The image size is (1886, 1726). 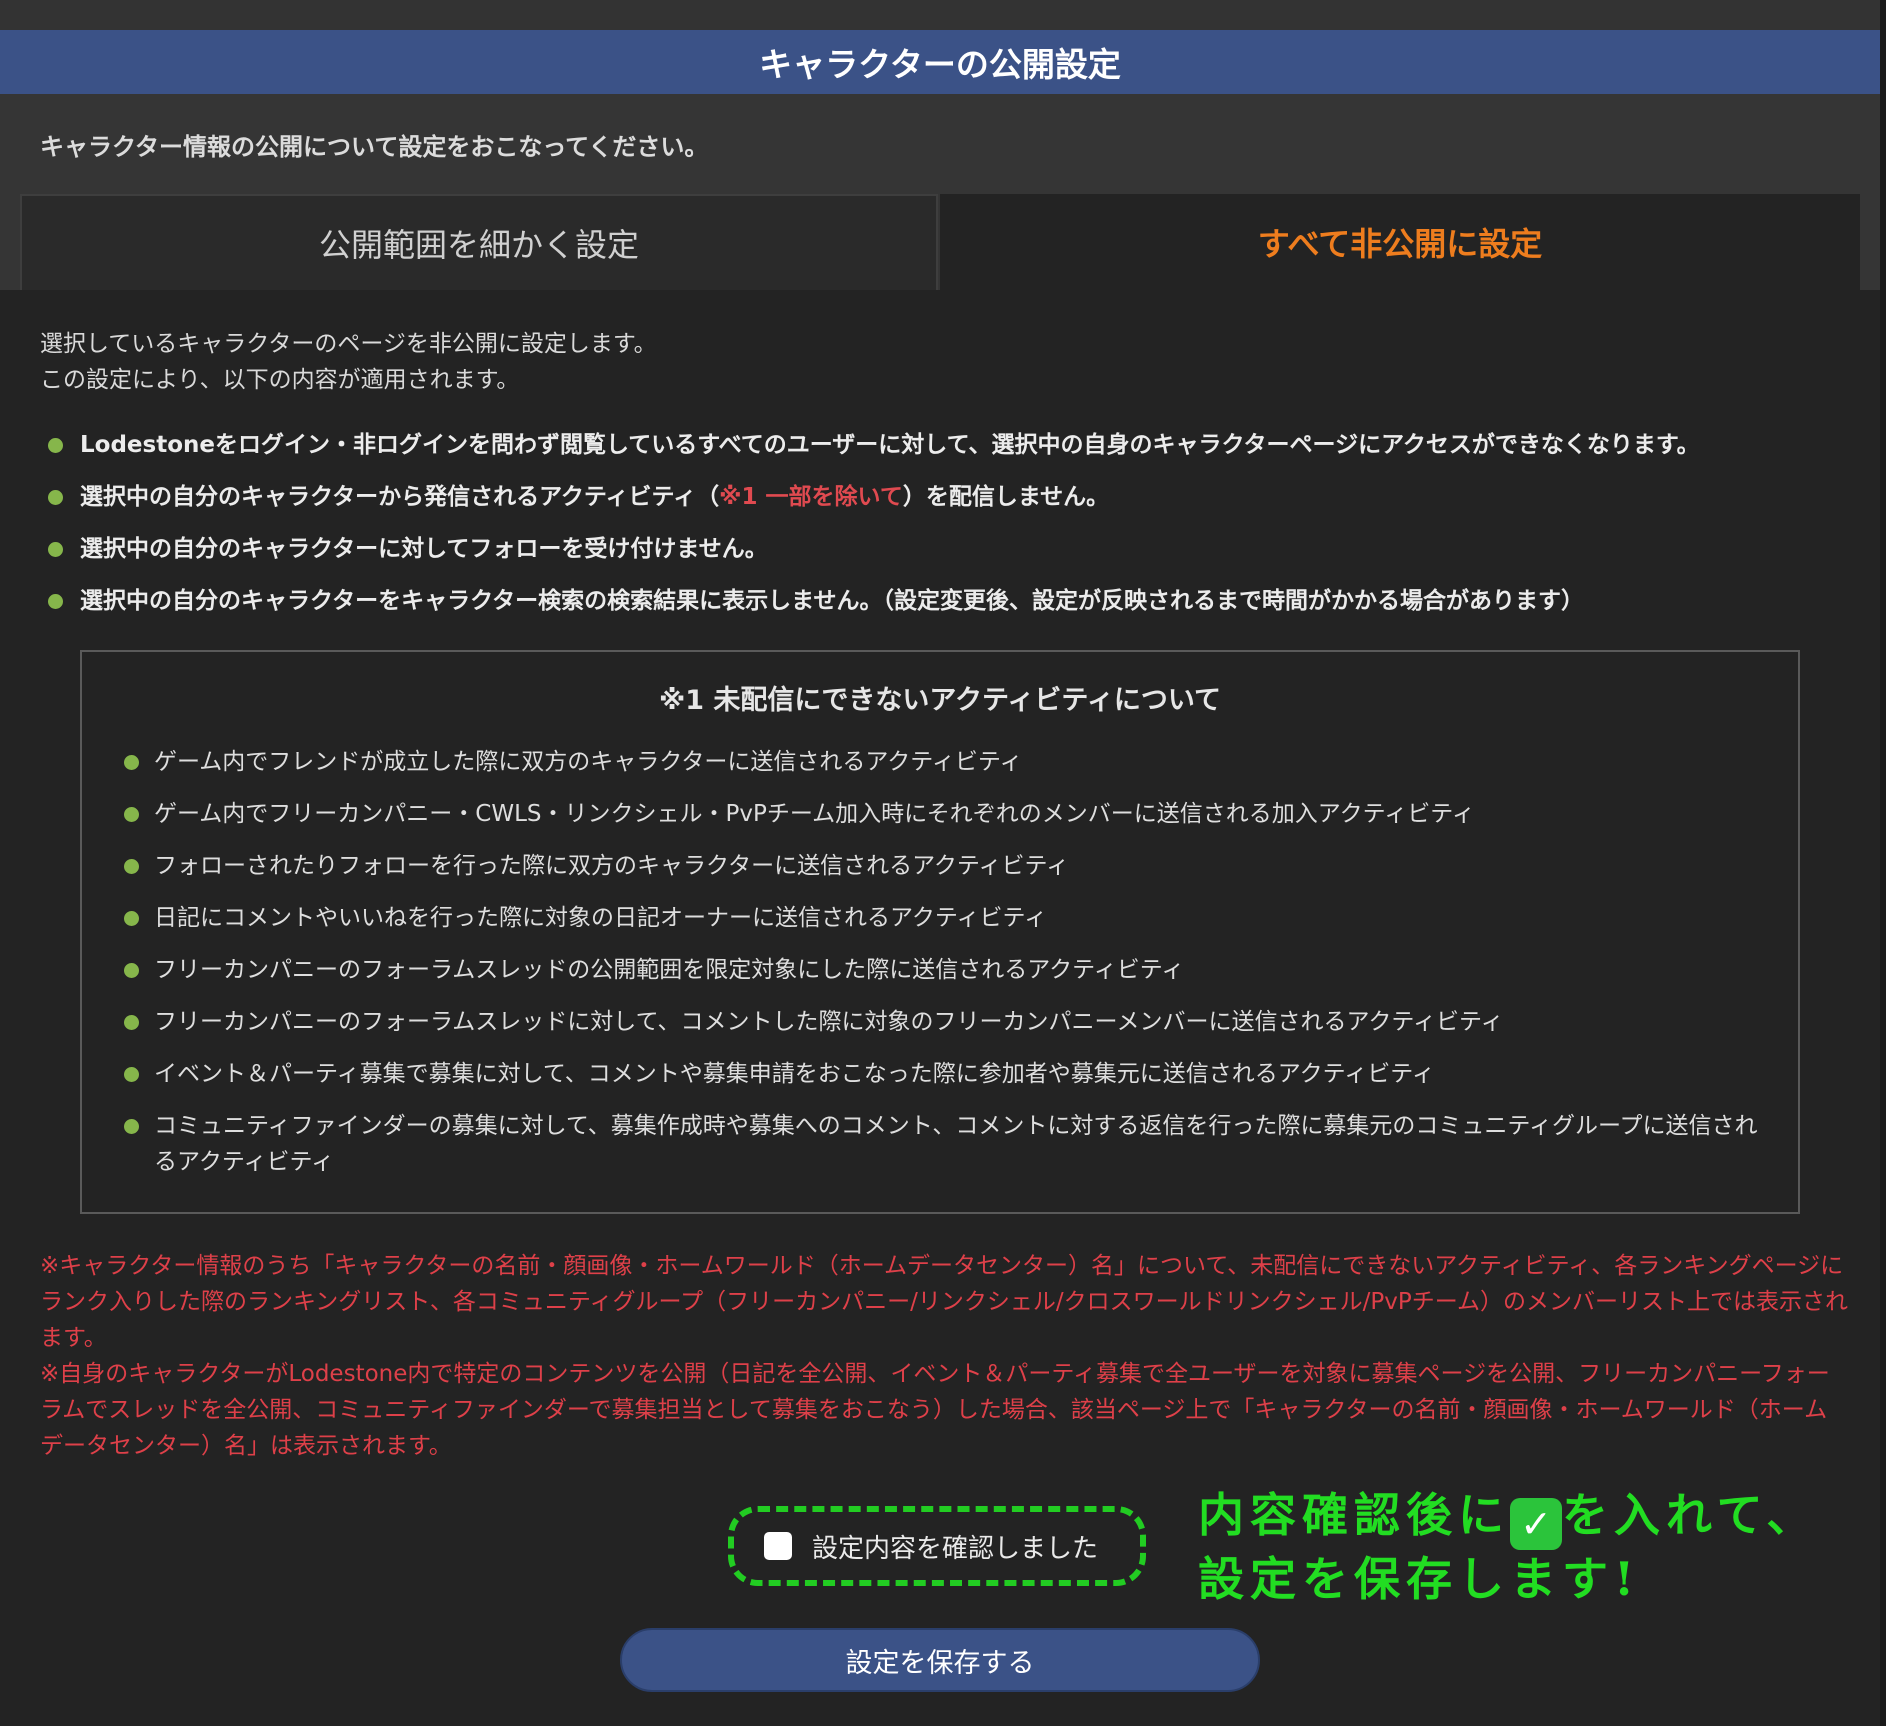 What do you see at coordinates (940, 1663) in the screenshot?
I see `save-settings-label: 設定を保存する` at bounding box center [940, 1663].